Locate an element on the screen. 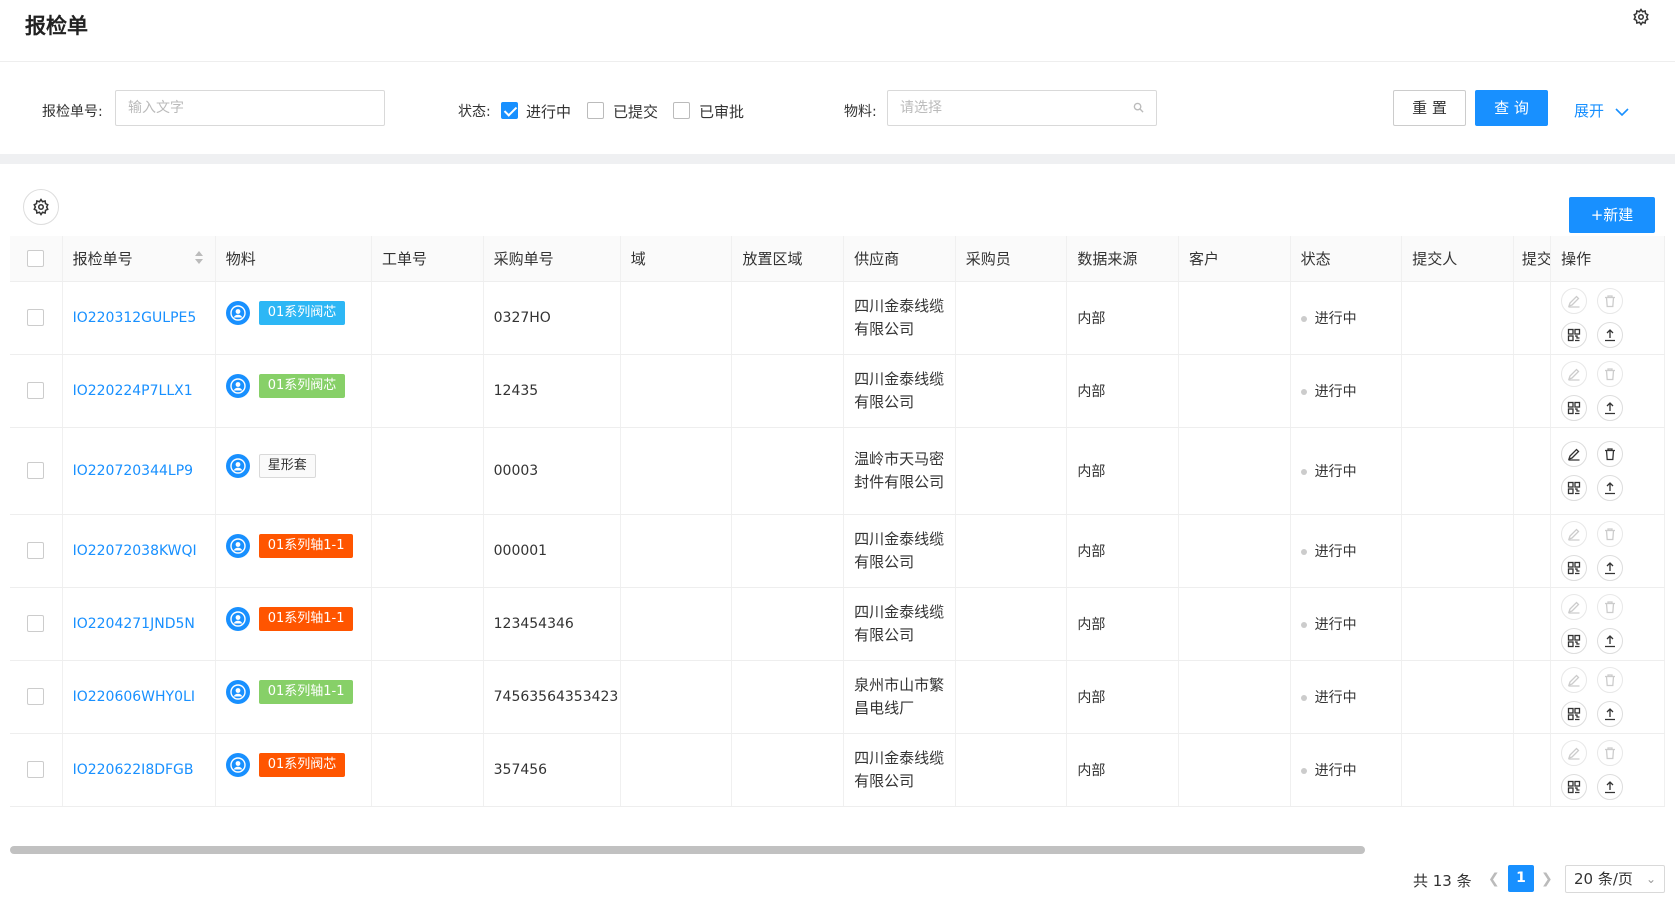 The image size is (1675, 902). order-no-link: IO22072038KWQI is located at coordinates (139, 551).